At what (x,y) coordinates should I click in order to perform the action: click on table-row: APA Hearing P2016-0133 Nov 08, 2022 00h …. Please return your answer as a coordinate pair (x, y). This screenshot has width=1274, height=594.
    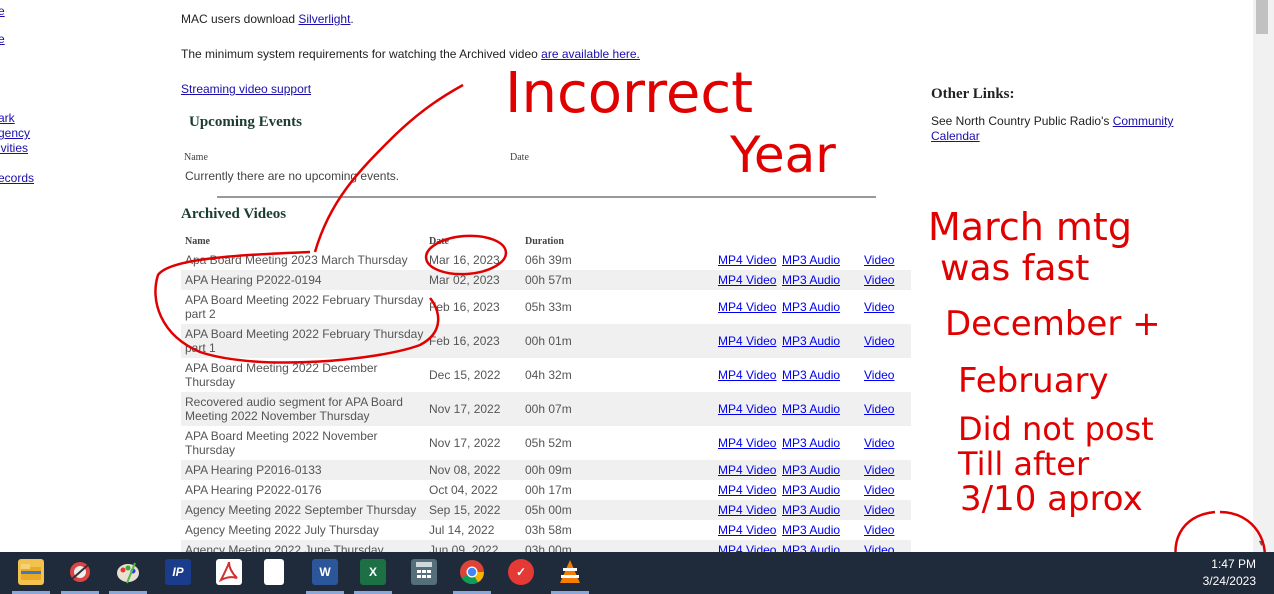
    Looking at the image, I should click on (546, 470).